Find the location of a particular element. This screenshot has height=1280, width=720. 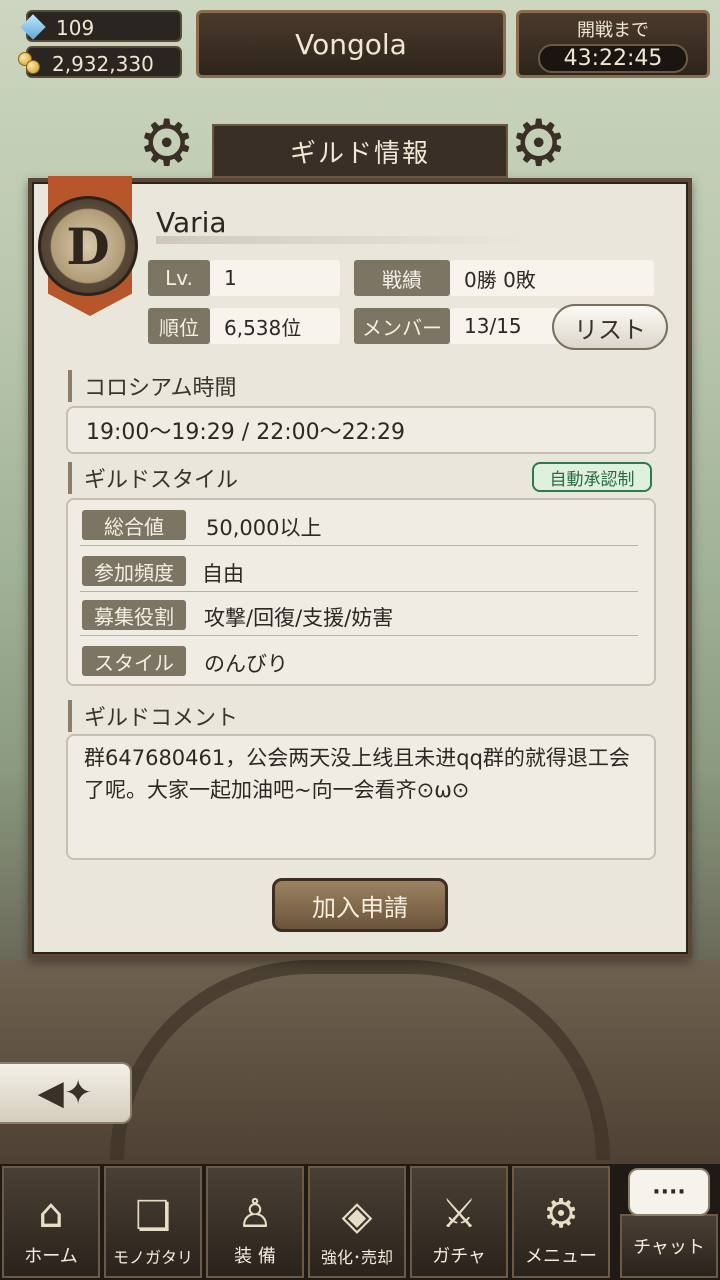

mask-icon: ◈ is located at coordinates (357, 1216).